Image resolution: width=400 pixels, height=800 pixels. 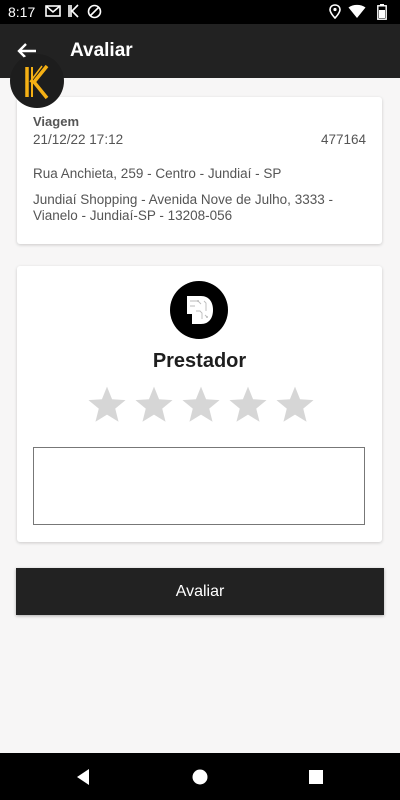 I want to click on system-nav-bar, so click(x=200, y=776).